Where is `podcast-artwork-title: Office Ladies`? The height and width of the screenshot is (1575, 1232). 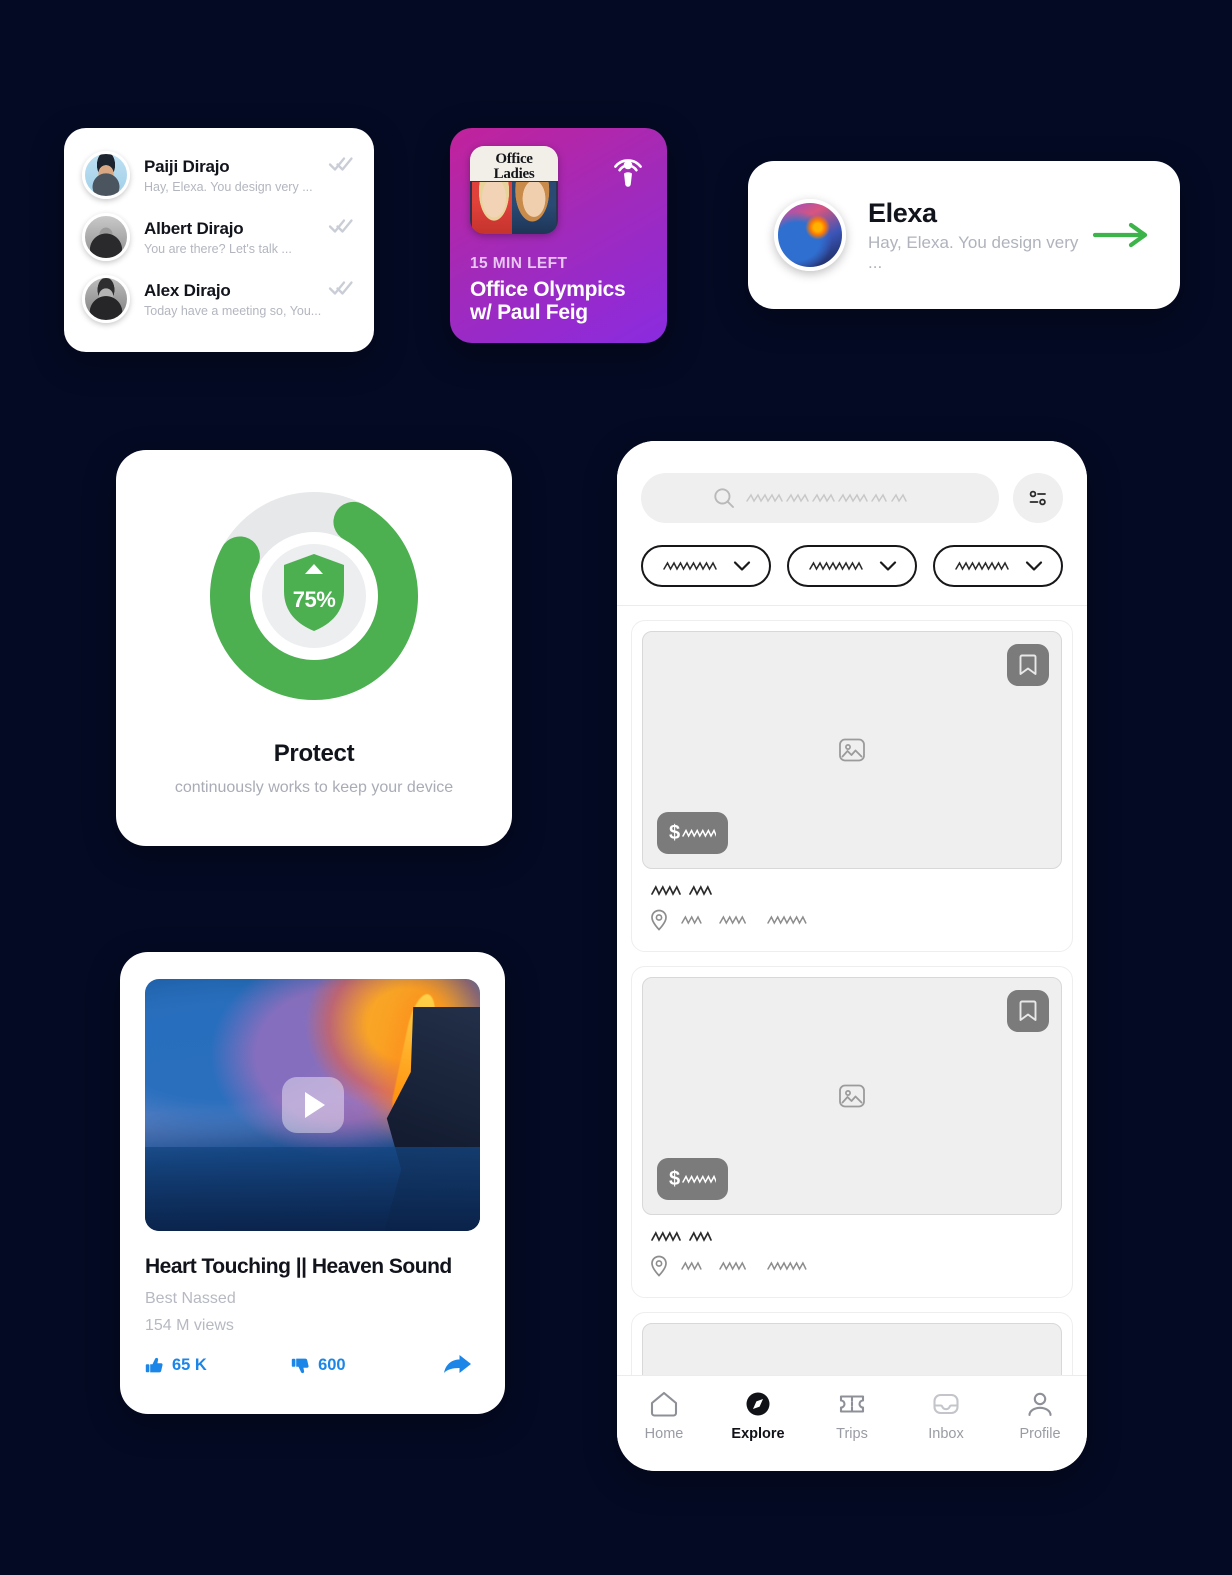
podcast-artwork-title: Office Ladies is located at coordinates (514, 166).